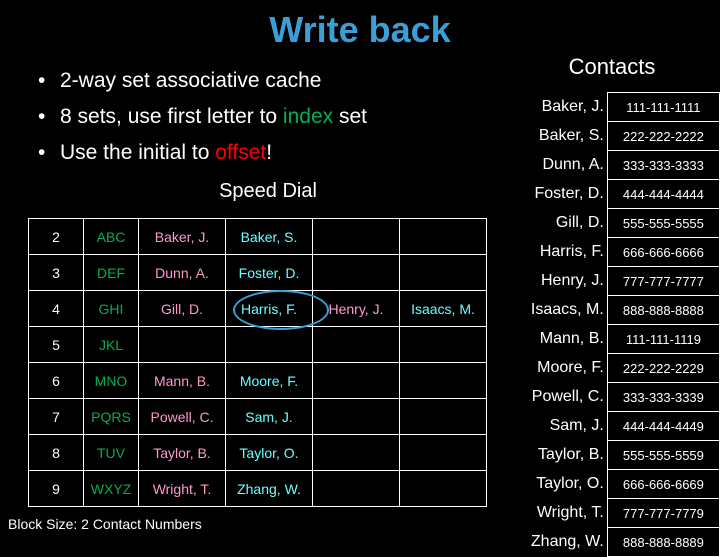  What do you see at coordinates (138, 152) in the screenshot?
I see `bullet-text-segment: Use the initial to` at bounding box center [138, 152].